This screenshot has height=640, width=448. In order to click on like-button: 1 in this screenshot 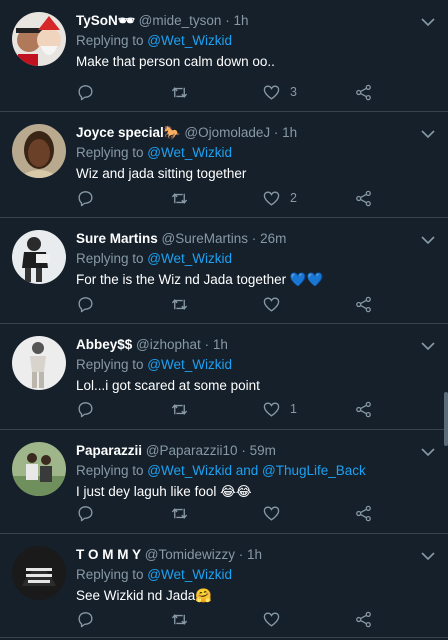, I will do `click(279, 409)`.